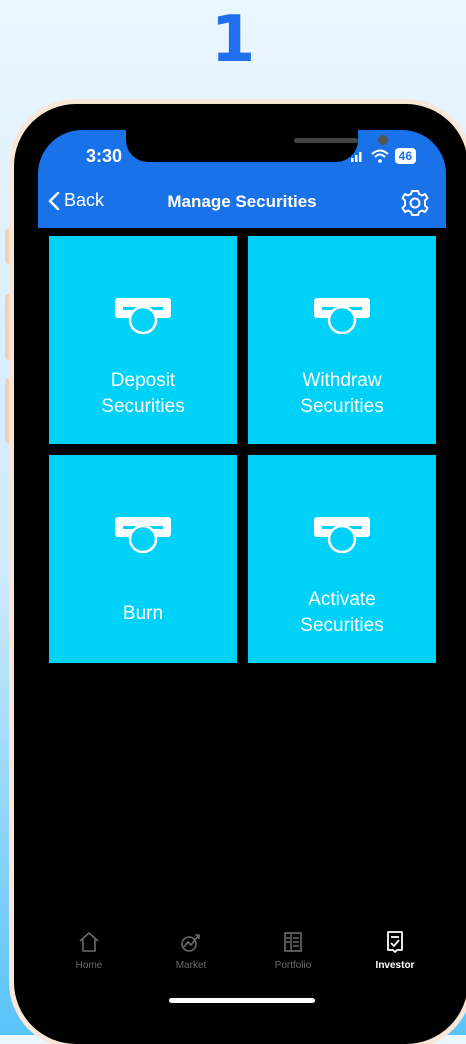 This screenshot has width=466, height=1044. I want to click on withdraw-securities-tile: Withdraw Securities, so click(342, 340).